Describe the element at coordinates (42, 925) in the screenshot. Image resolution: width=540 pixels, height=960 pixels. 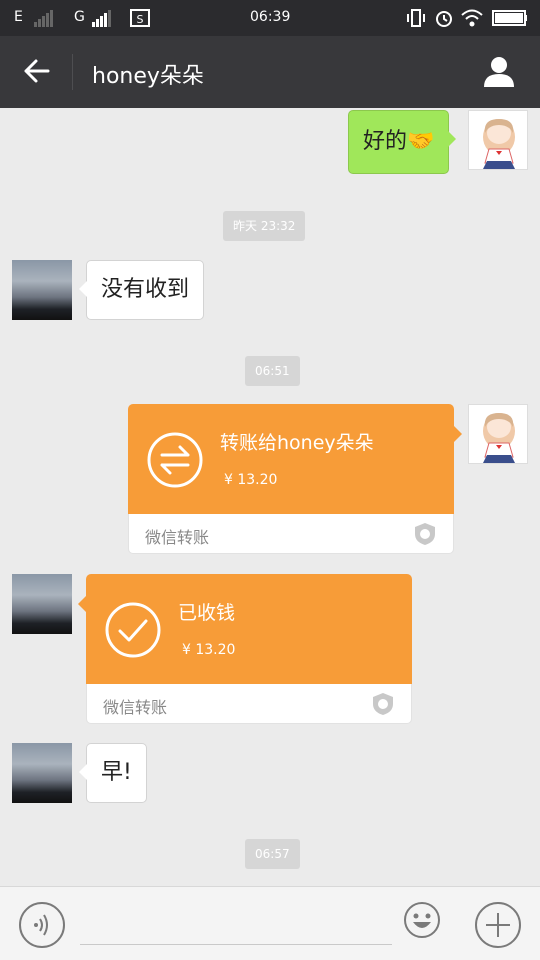
I see `voice-input-icon` at that location.